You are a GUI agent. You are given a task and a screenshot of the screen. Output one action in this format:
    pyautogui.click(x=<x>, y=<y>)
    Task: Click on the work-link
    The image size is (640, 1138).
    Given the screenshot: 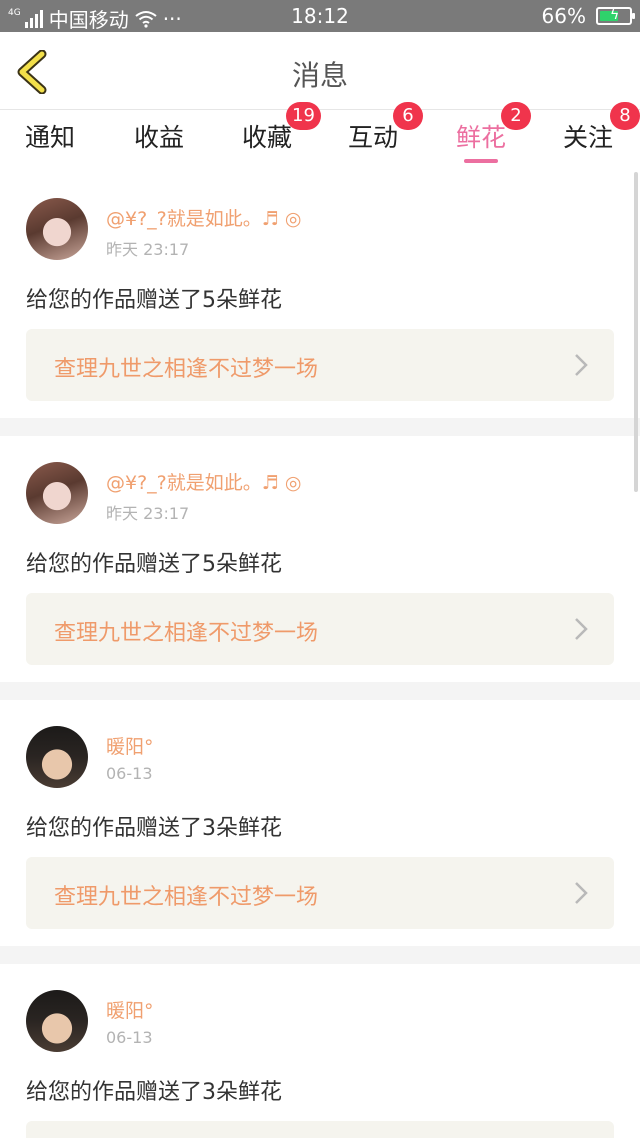 What is the action you would take?
    pyautogui.click(x=320, y=1129)
    